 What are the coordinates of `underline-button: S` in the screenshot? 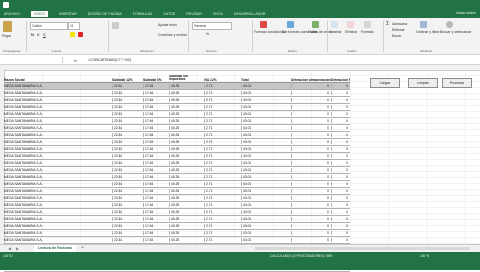 It's located at (44, 34).